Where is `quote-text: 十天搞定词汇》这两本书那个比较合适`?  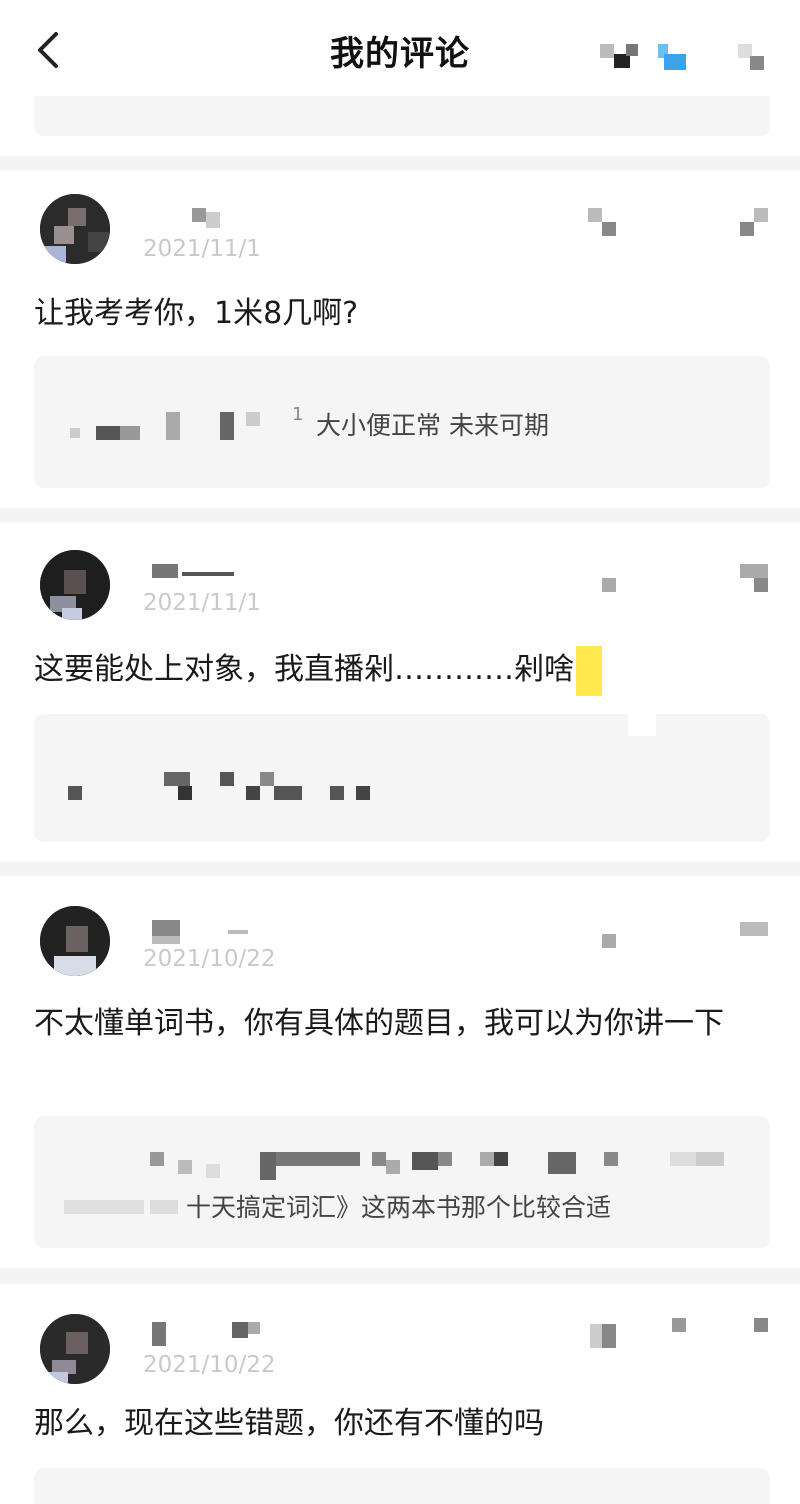
quote-text: 十天搞定词汇》这两本书那个比较合适 is located at coordinates (399, 1207).